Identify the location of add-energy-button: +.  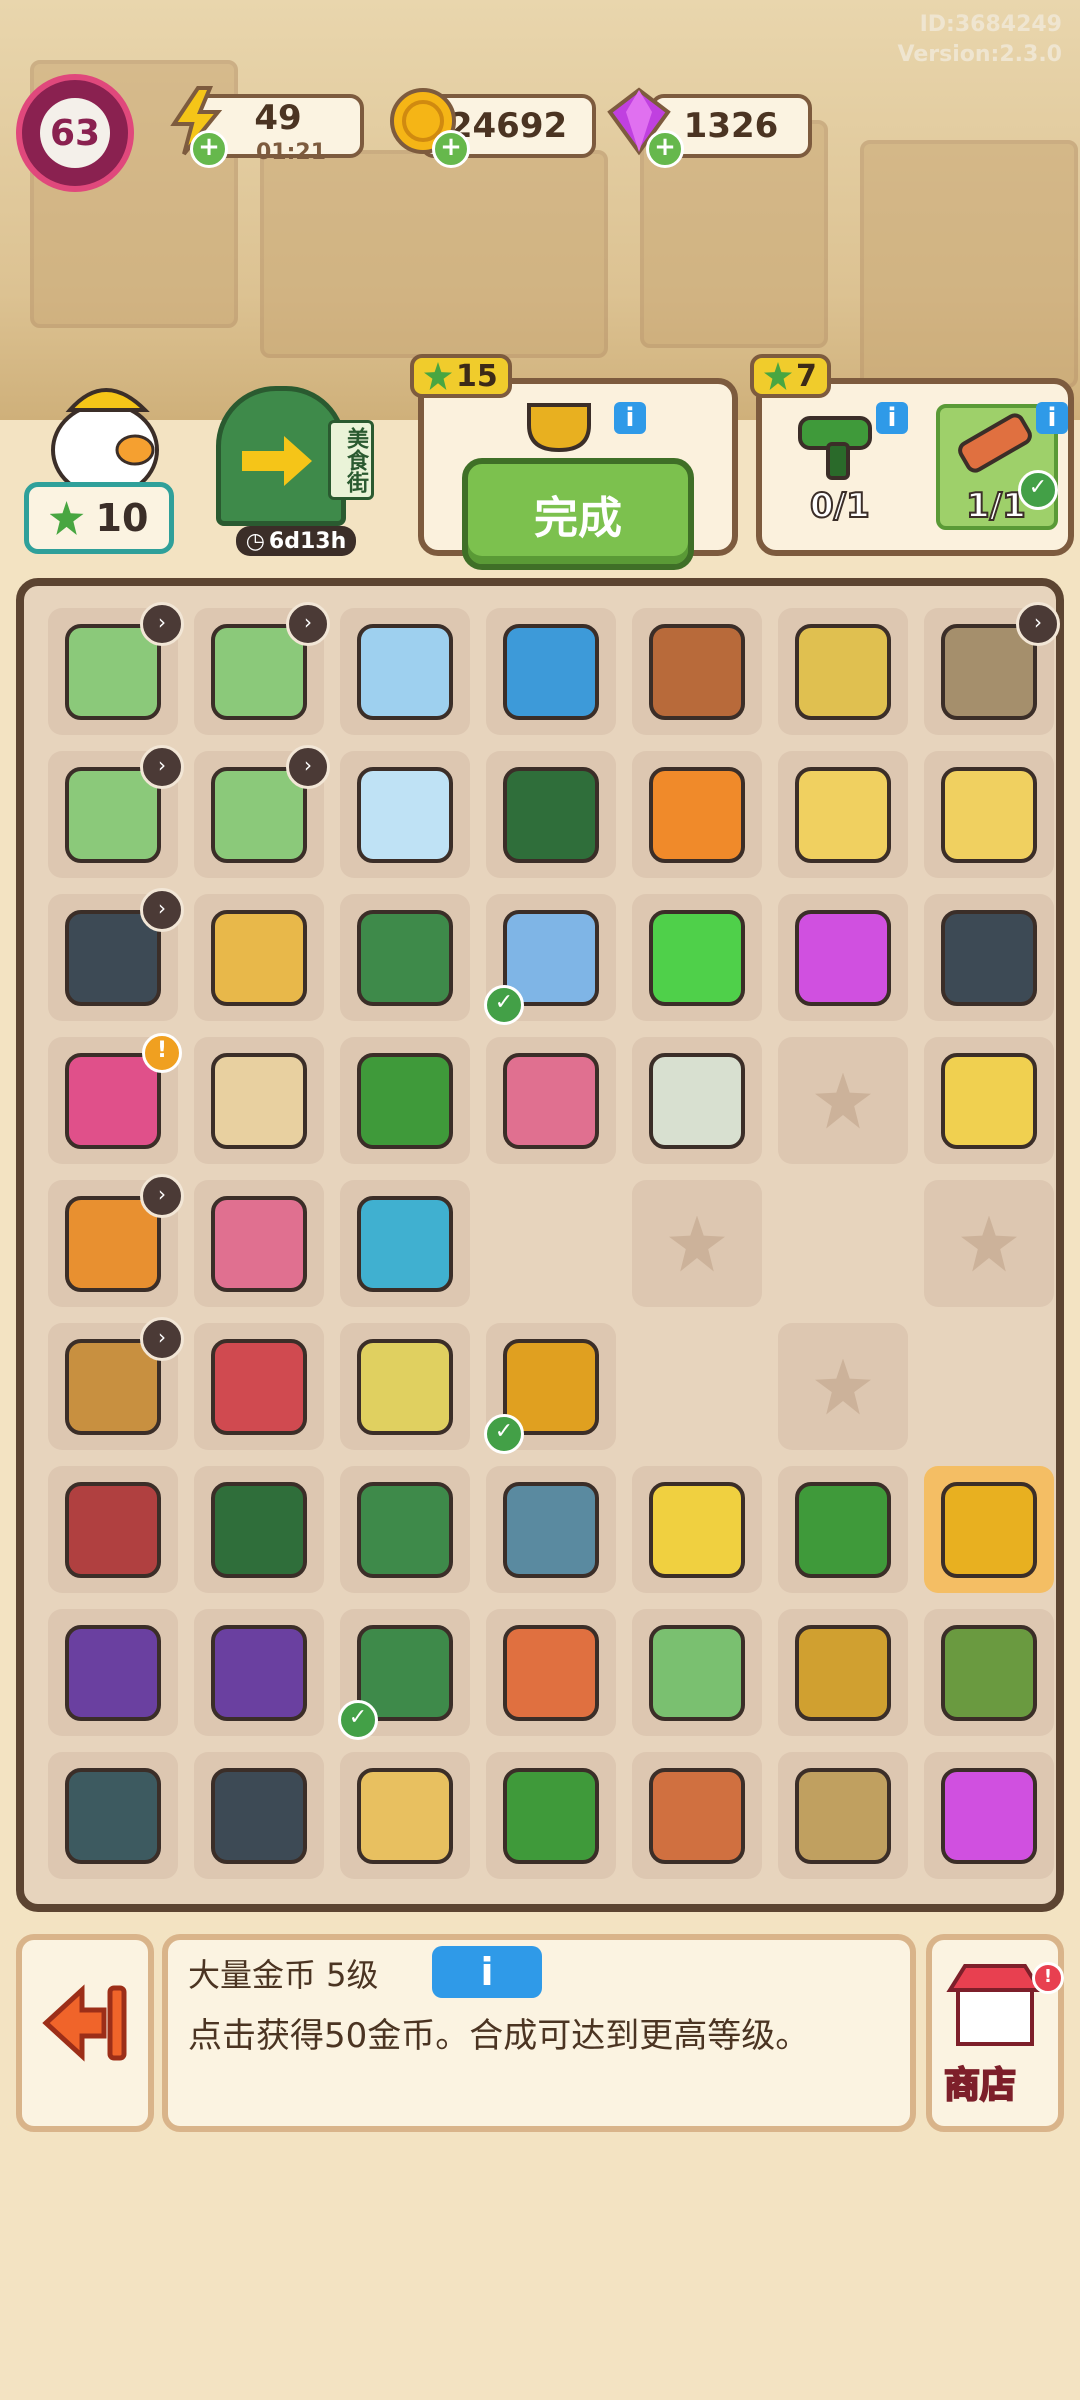
(209, 149).